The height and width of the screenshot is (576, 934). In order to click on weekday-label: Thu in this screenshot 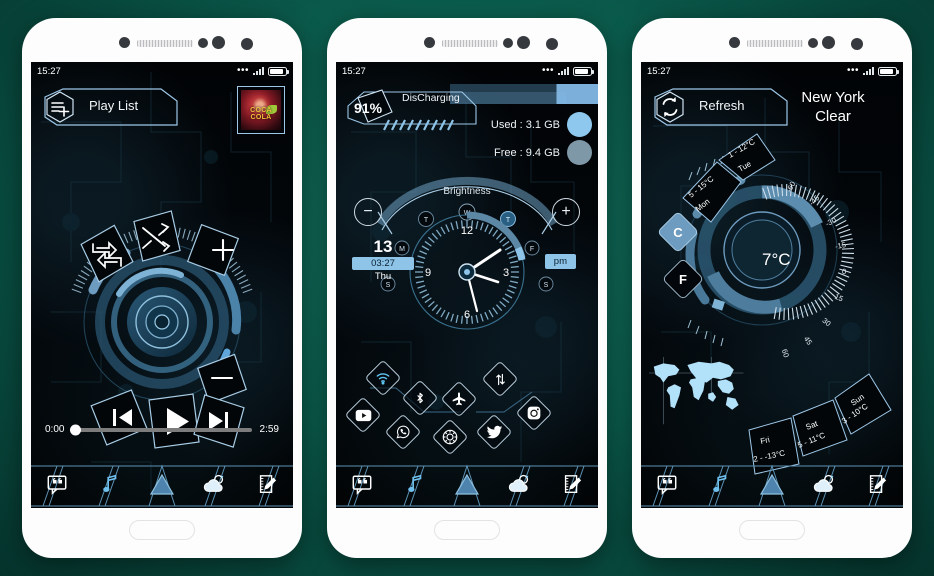, I will do `click(383, 276)`.